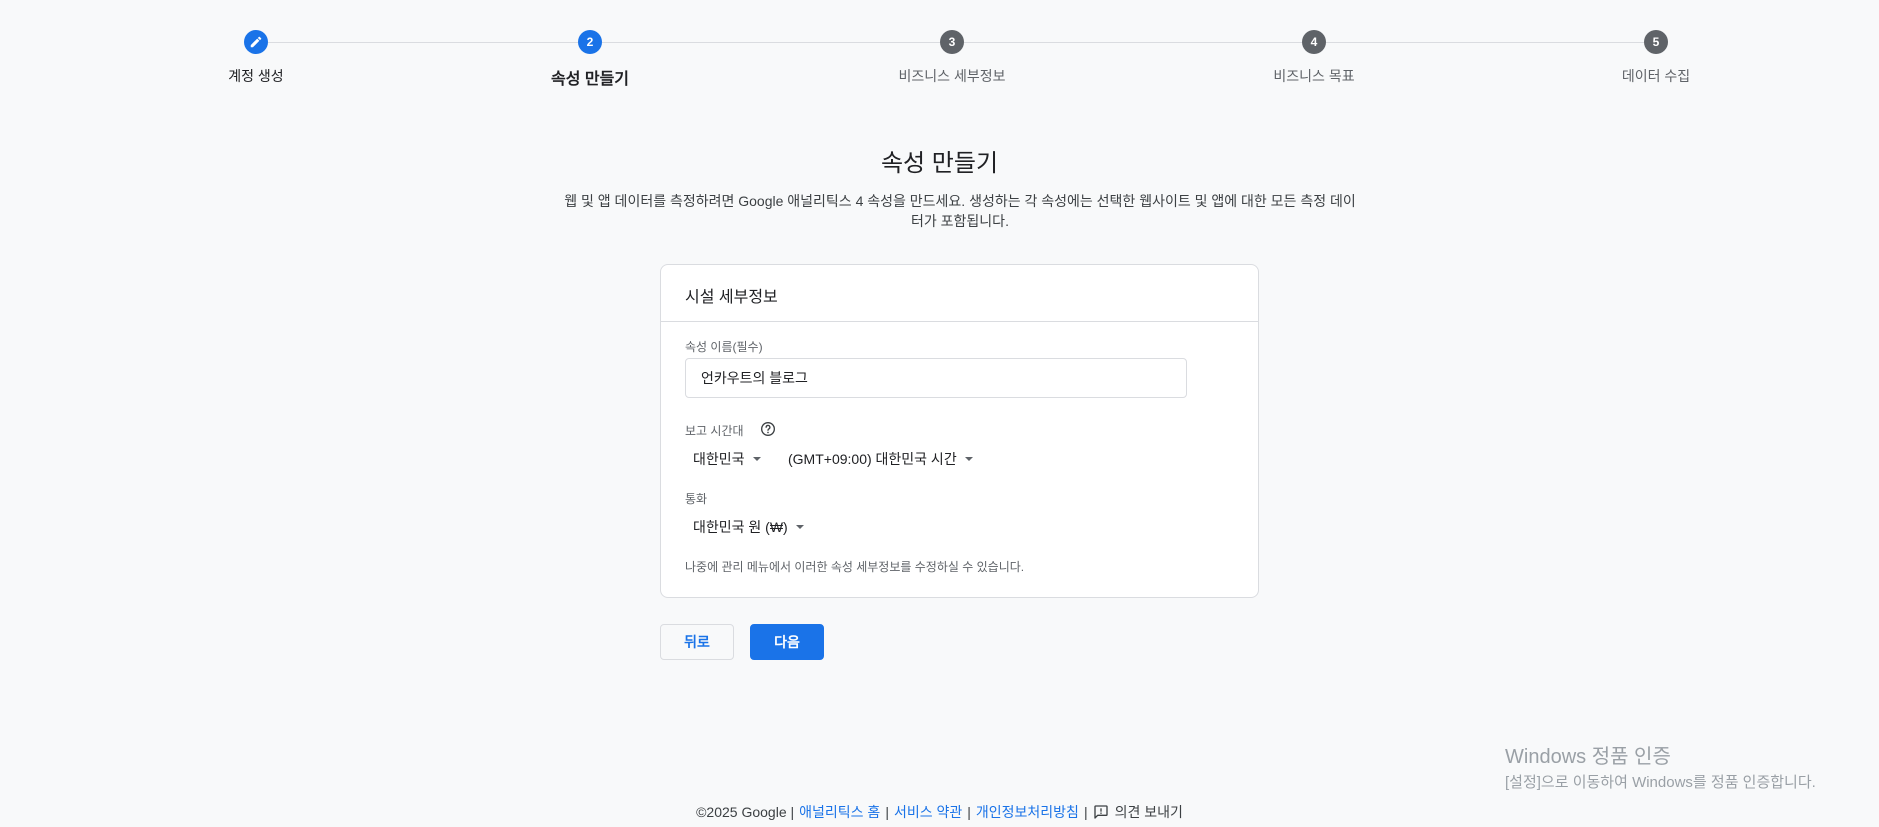 The width and height of the screenshot is (1879, 827). Describe the element at coordinates (1656, 76) in the screenshot. I see `step-label: 데이터 수집` at that location.